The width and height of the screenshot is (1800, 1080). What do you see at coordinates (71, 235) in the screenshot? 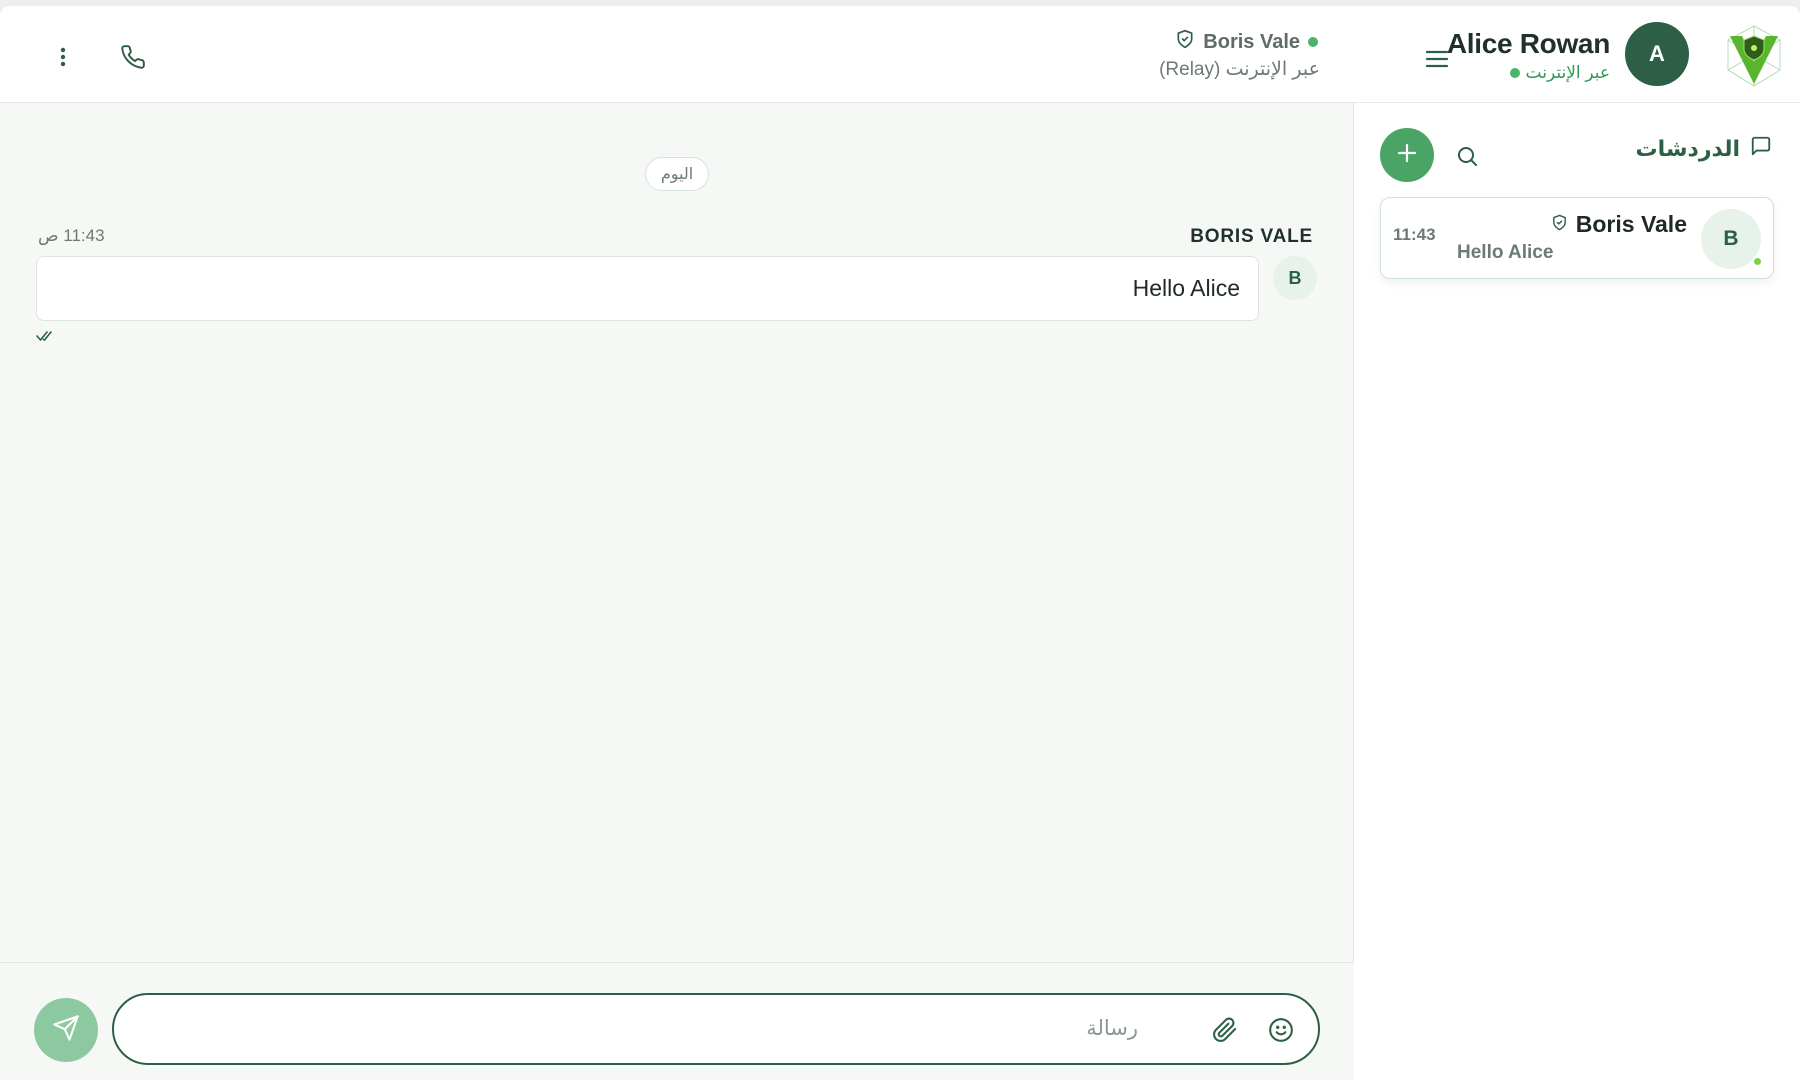
I see `message-time: 11:43 ص` at bounding box center [71, 235].